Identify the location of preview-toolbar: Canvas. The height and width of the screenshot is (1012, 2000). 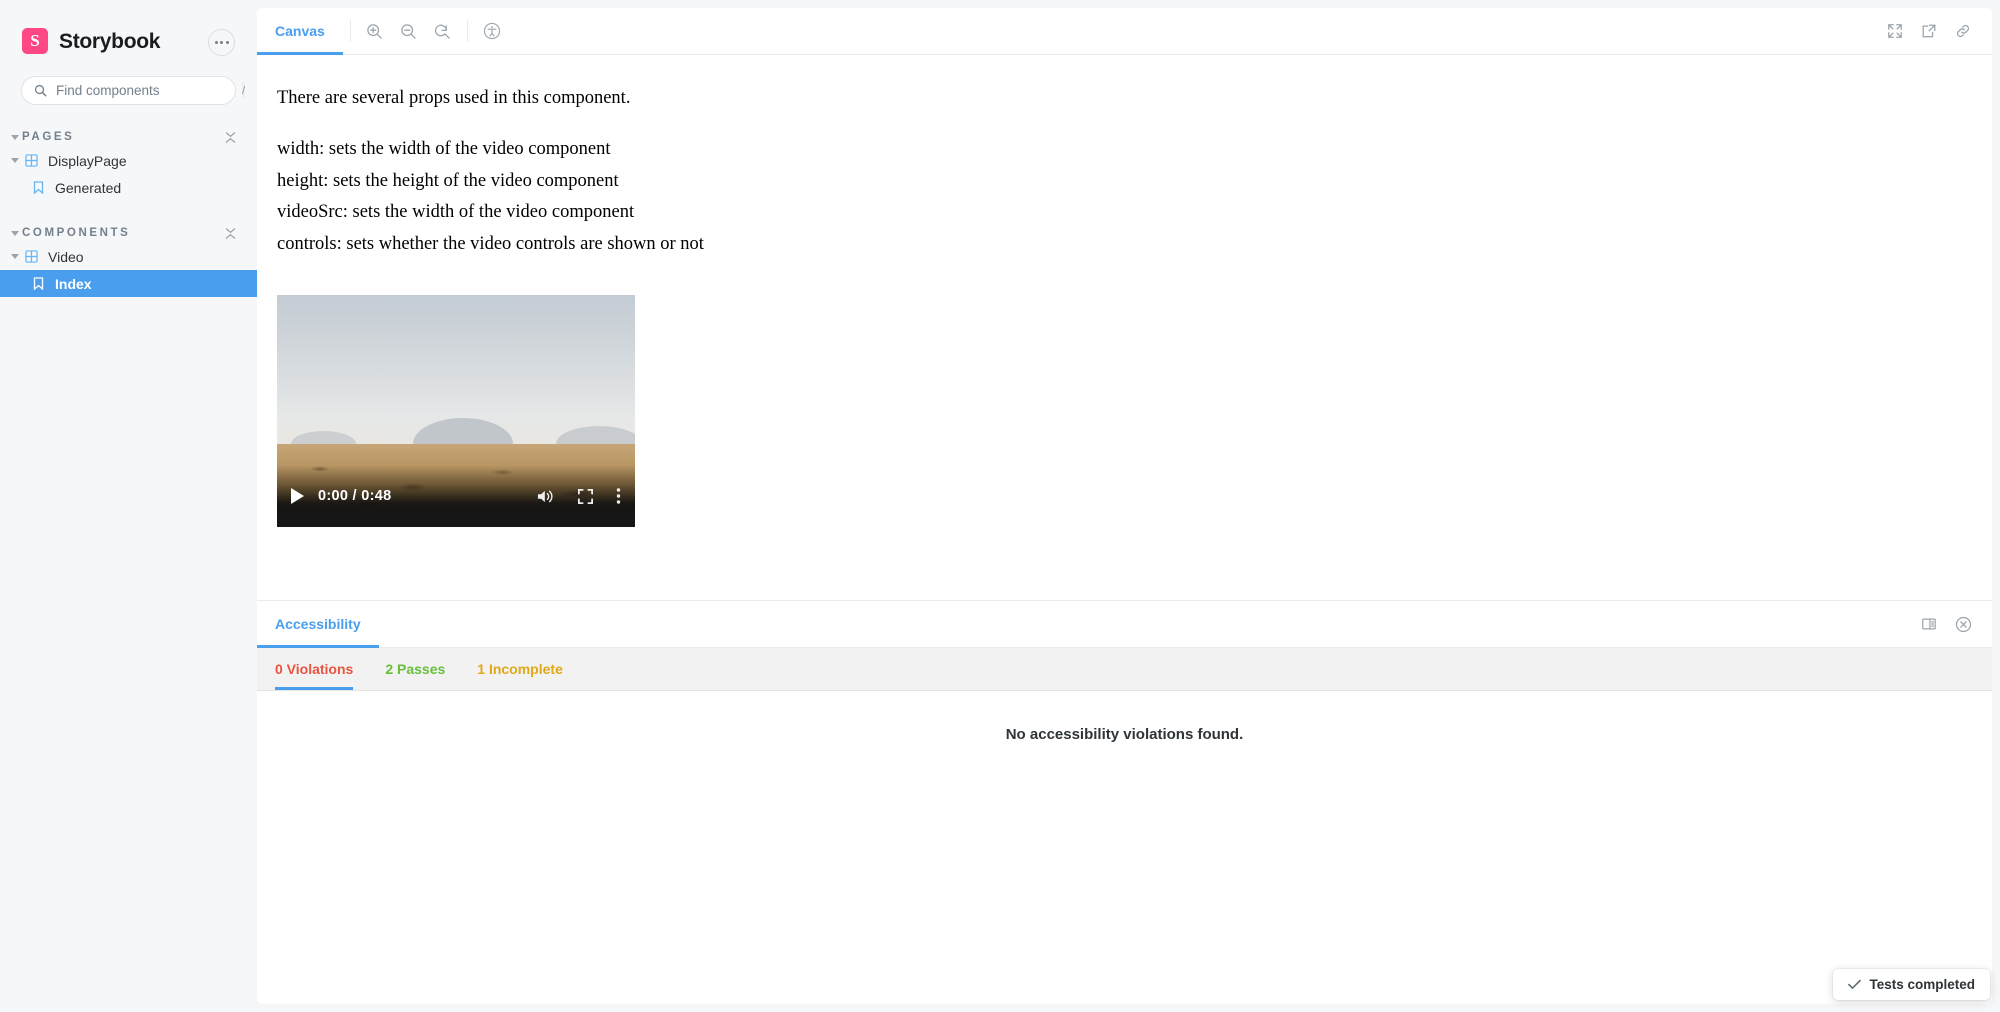
(1124, 31).